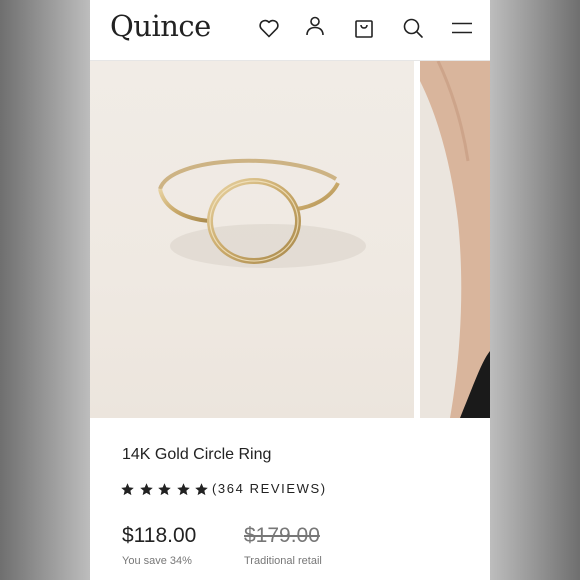 Image resolution: width=580 pixels, height=580 pixels. What do you see at coordinates (462, 28) in the screenshot?
I see `menu-icon` at bounding box center [462, 28].